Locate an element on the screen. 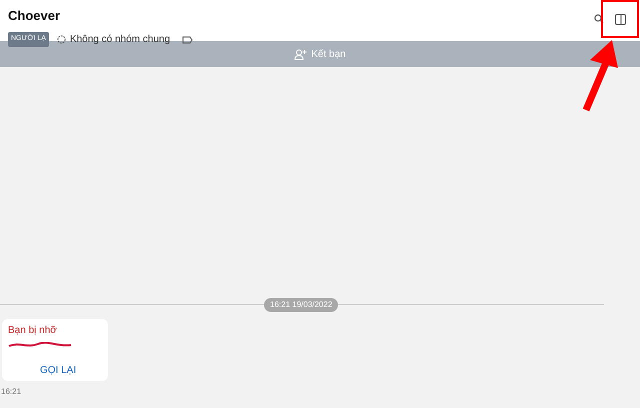 The width and height of the screenshot is (640, 408). search-icon is located at coordinates (599, 19).